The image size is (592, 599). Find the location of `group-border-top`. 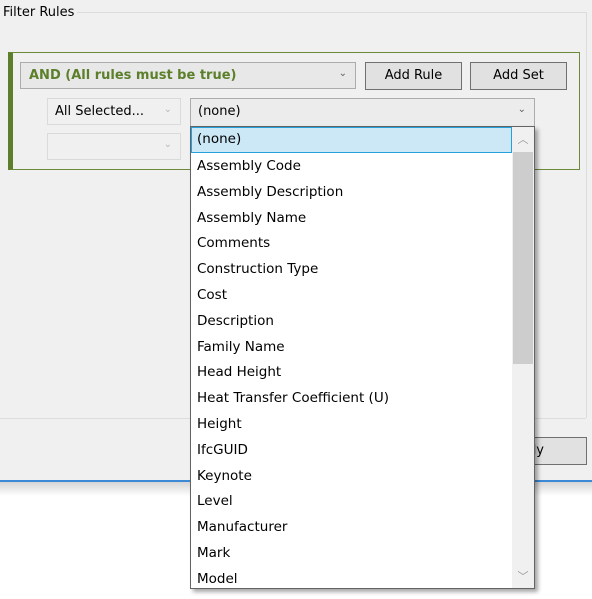

group-border-top is located at coordinates (331, 12).